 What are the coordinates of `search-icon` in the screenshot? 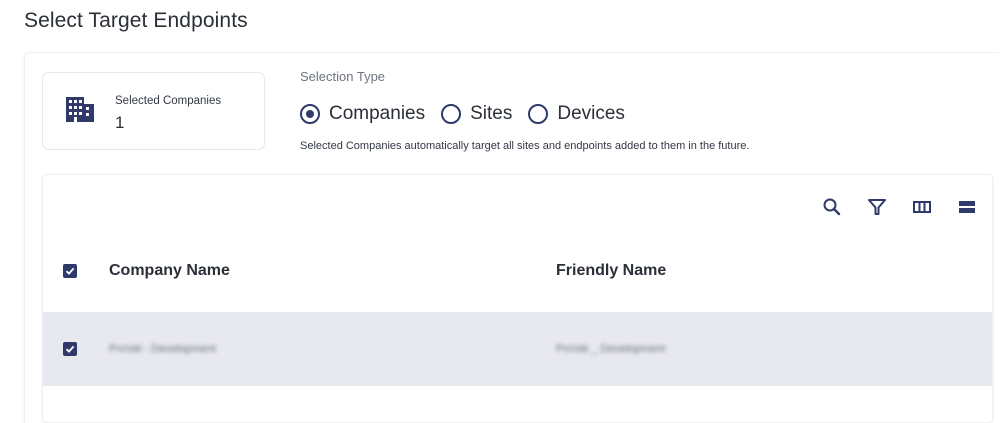 It's located at (832, 207).